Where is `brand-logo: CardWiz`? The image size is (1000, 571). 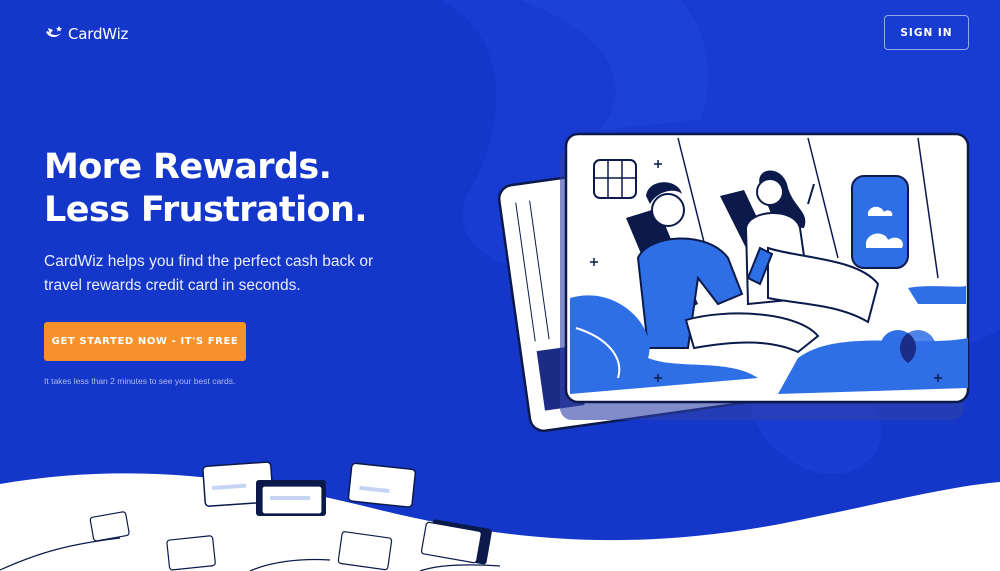
brand-logo: CardWiz is located at coordinates (86, 34).